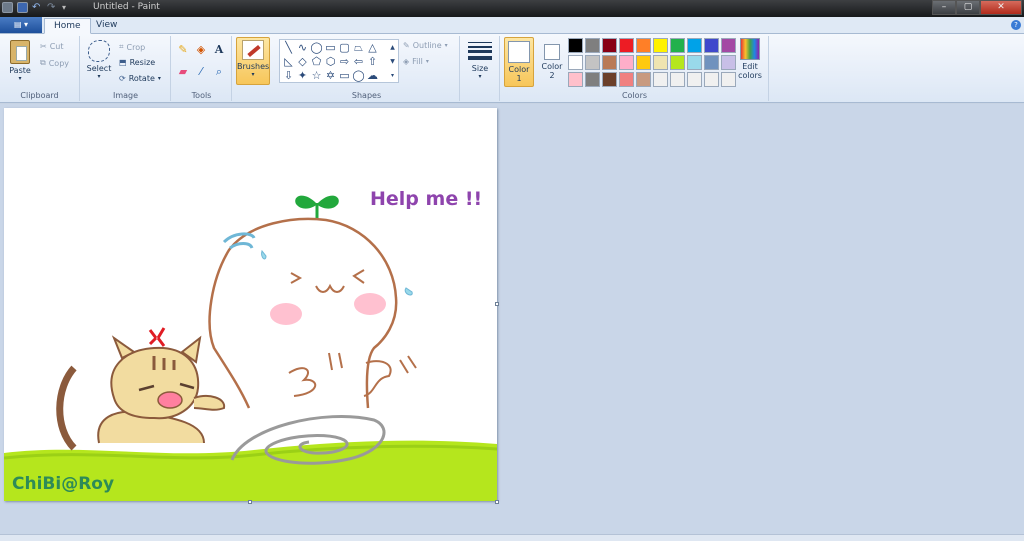  I want to click on canvas-resize-handle-right, so click(497, 304).